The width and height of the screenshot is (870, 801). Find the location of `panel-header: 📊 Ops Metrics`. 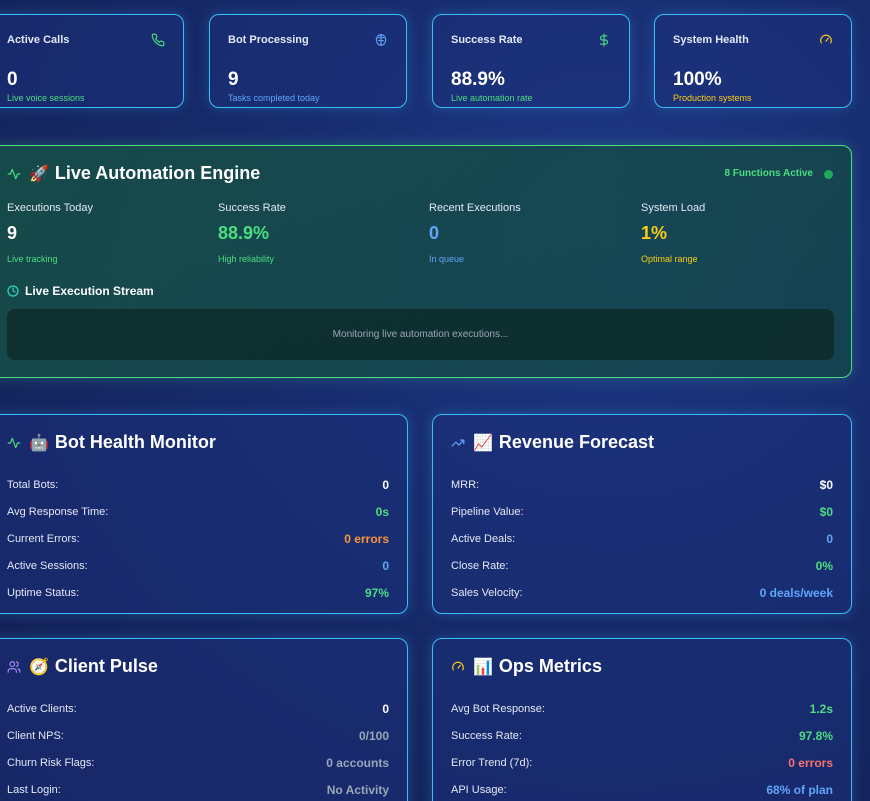

panel-header: 📊 Ops Metrics is located at coordinates (526, 666).